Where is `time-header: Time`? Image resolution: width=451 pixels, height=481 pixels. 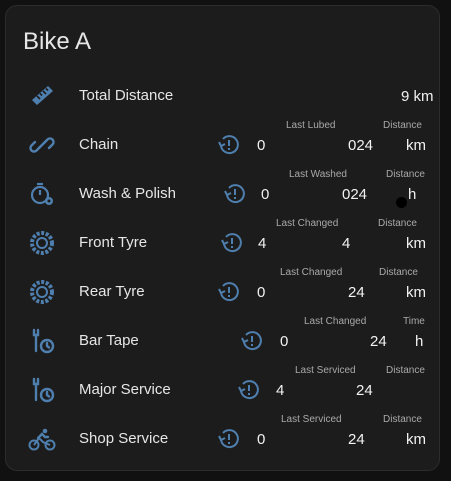 time-header: Time is located at coordinates (414, 321).